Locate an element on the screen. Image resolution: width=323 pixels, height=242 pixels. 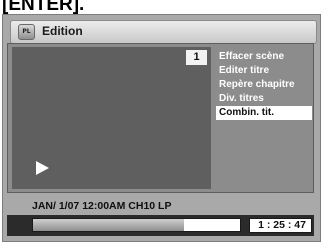
progress-fill is located at coordinates (109, 225).